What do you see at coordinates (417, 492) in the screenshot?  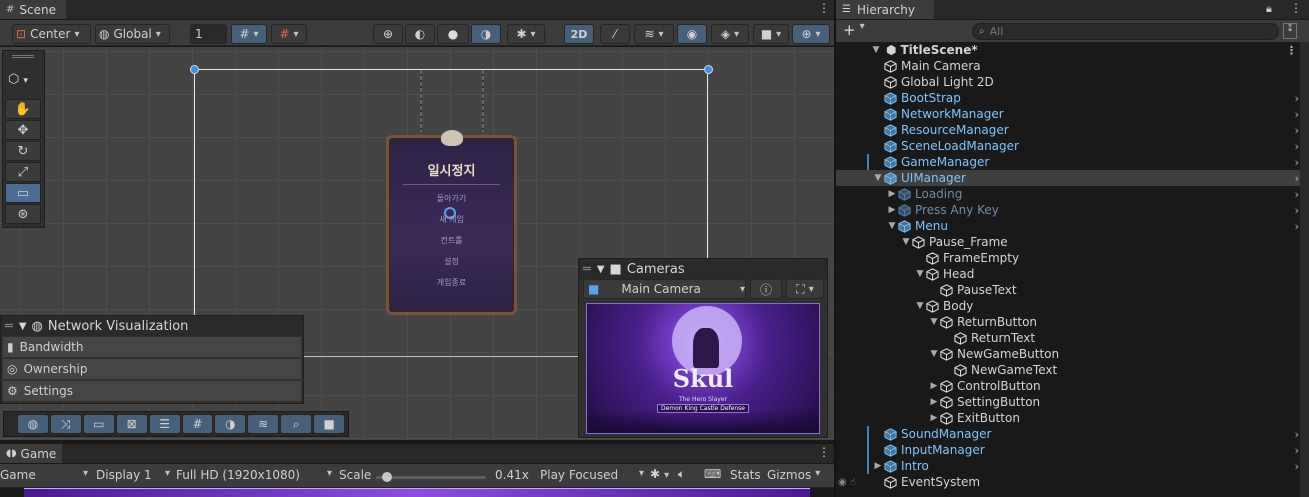 I see `game-viewport` at bounding box center [417, 492].